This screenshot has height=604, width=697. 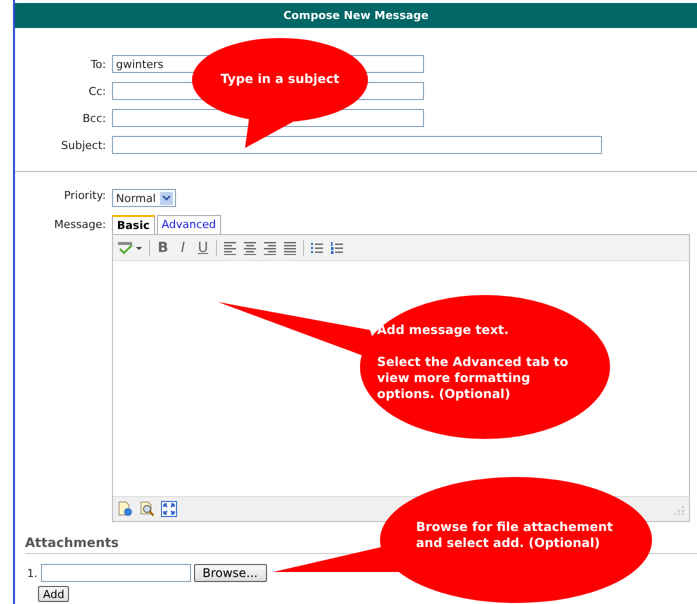 What do you see at coordinates (144, 198) in the screenshot?
I see `priority-dropdown: Normal` at bounding box center [144, 198].